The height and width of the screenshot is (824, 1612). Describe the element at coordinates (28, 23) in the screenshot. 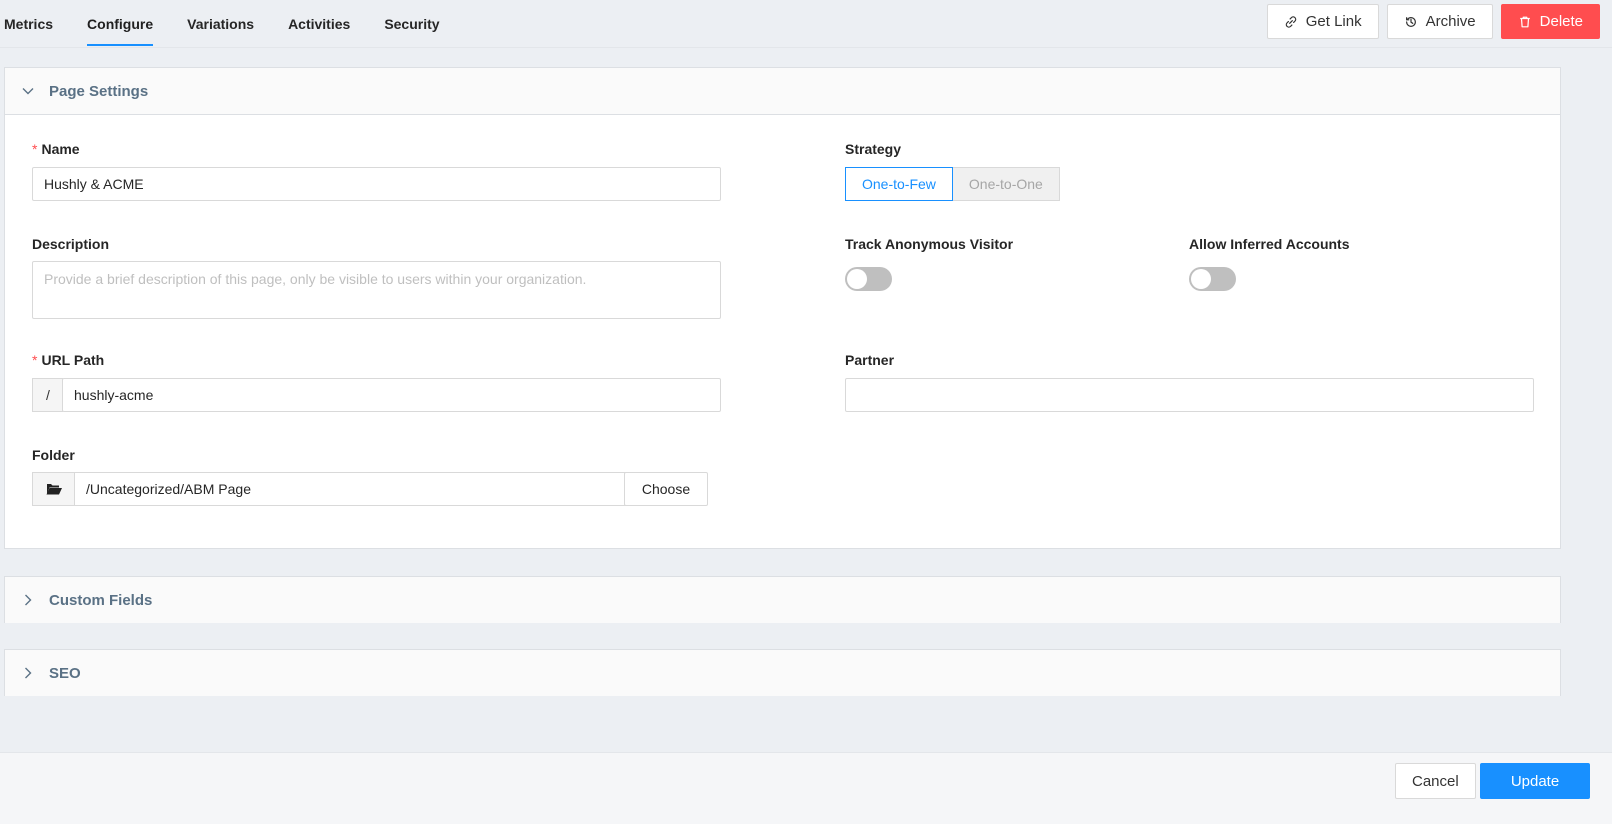

I see `tab-metrics: Metrics` at that location.